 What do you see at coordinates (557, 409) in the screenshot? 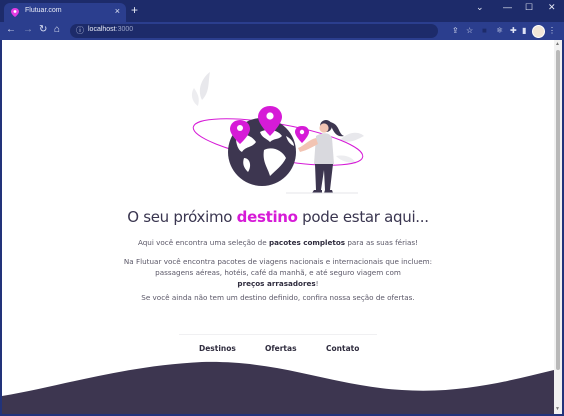
I see `scroll-down-arrow-icon: ▼` at bounding box center [557, 409].